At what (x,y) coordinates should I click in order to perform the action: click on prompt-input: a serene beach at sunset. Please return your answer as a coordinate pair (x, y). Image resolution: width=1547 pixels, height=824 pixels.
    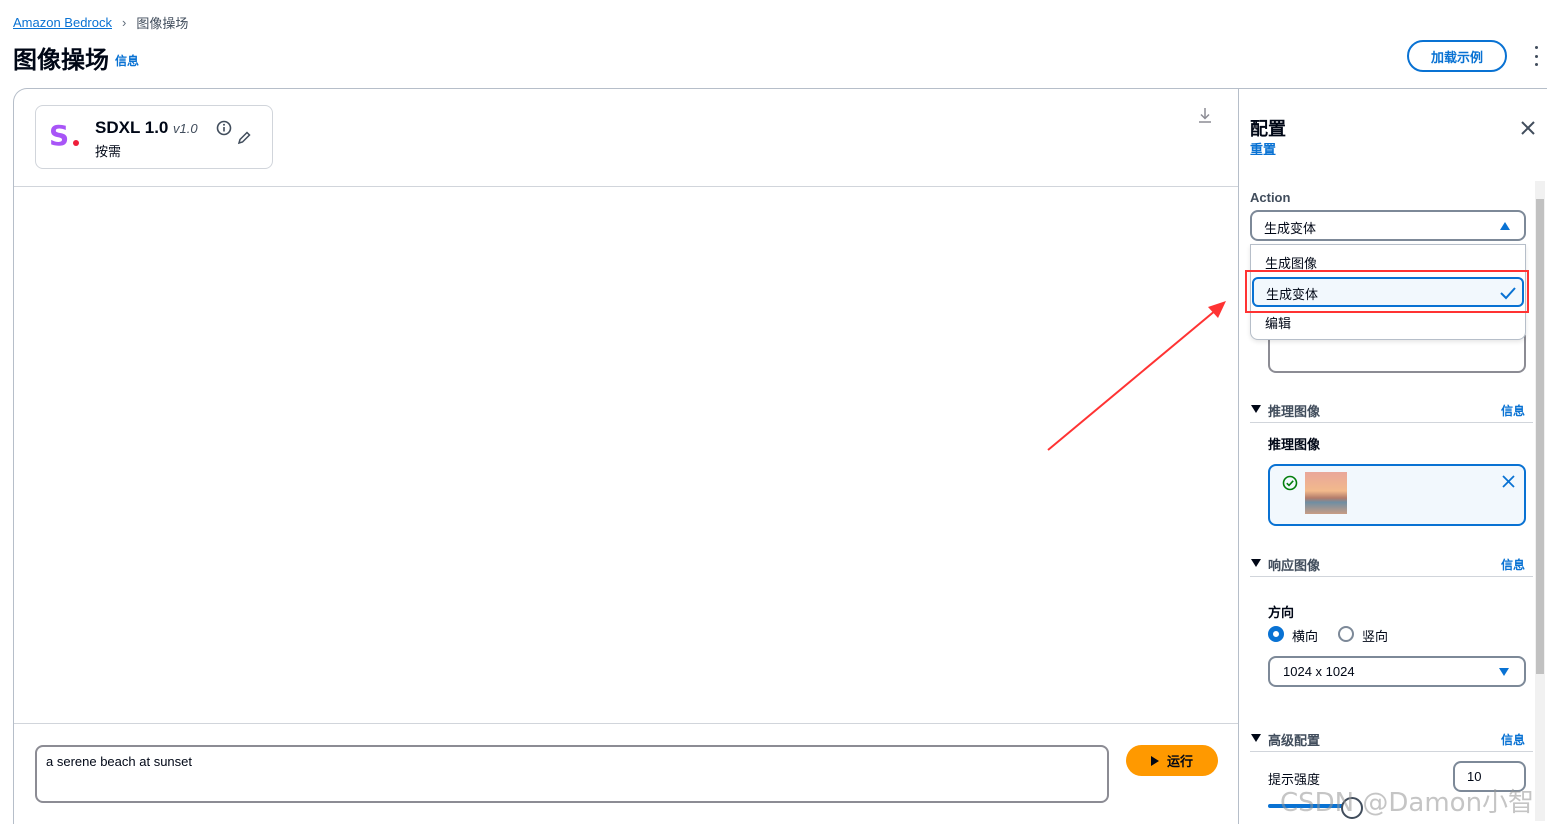
    Looking at the image, I should click on (572, 774).